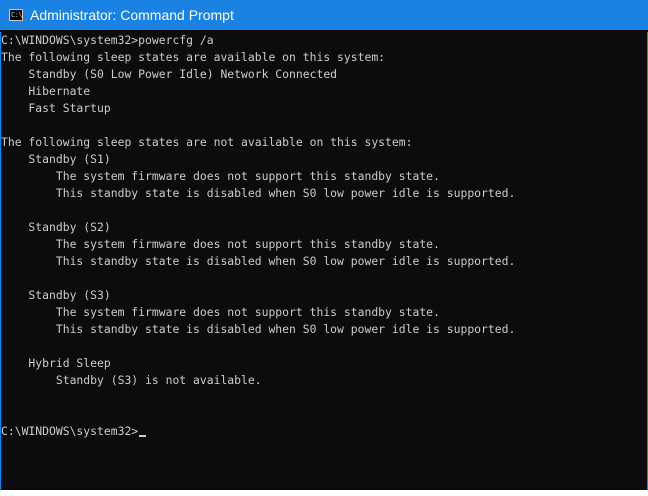 The height and width of the screenshot is (496, 648). I want to click on window-bottom-edge, so click(324, 493).